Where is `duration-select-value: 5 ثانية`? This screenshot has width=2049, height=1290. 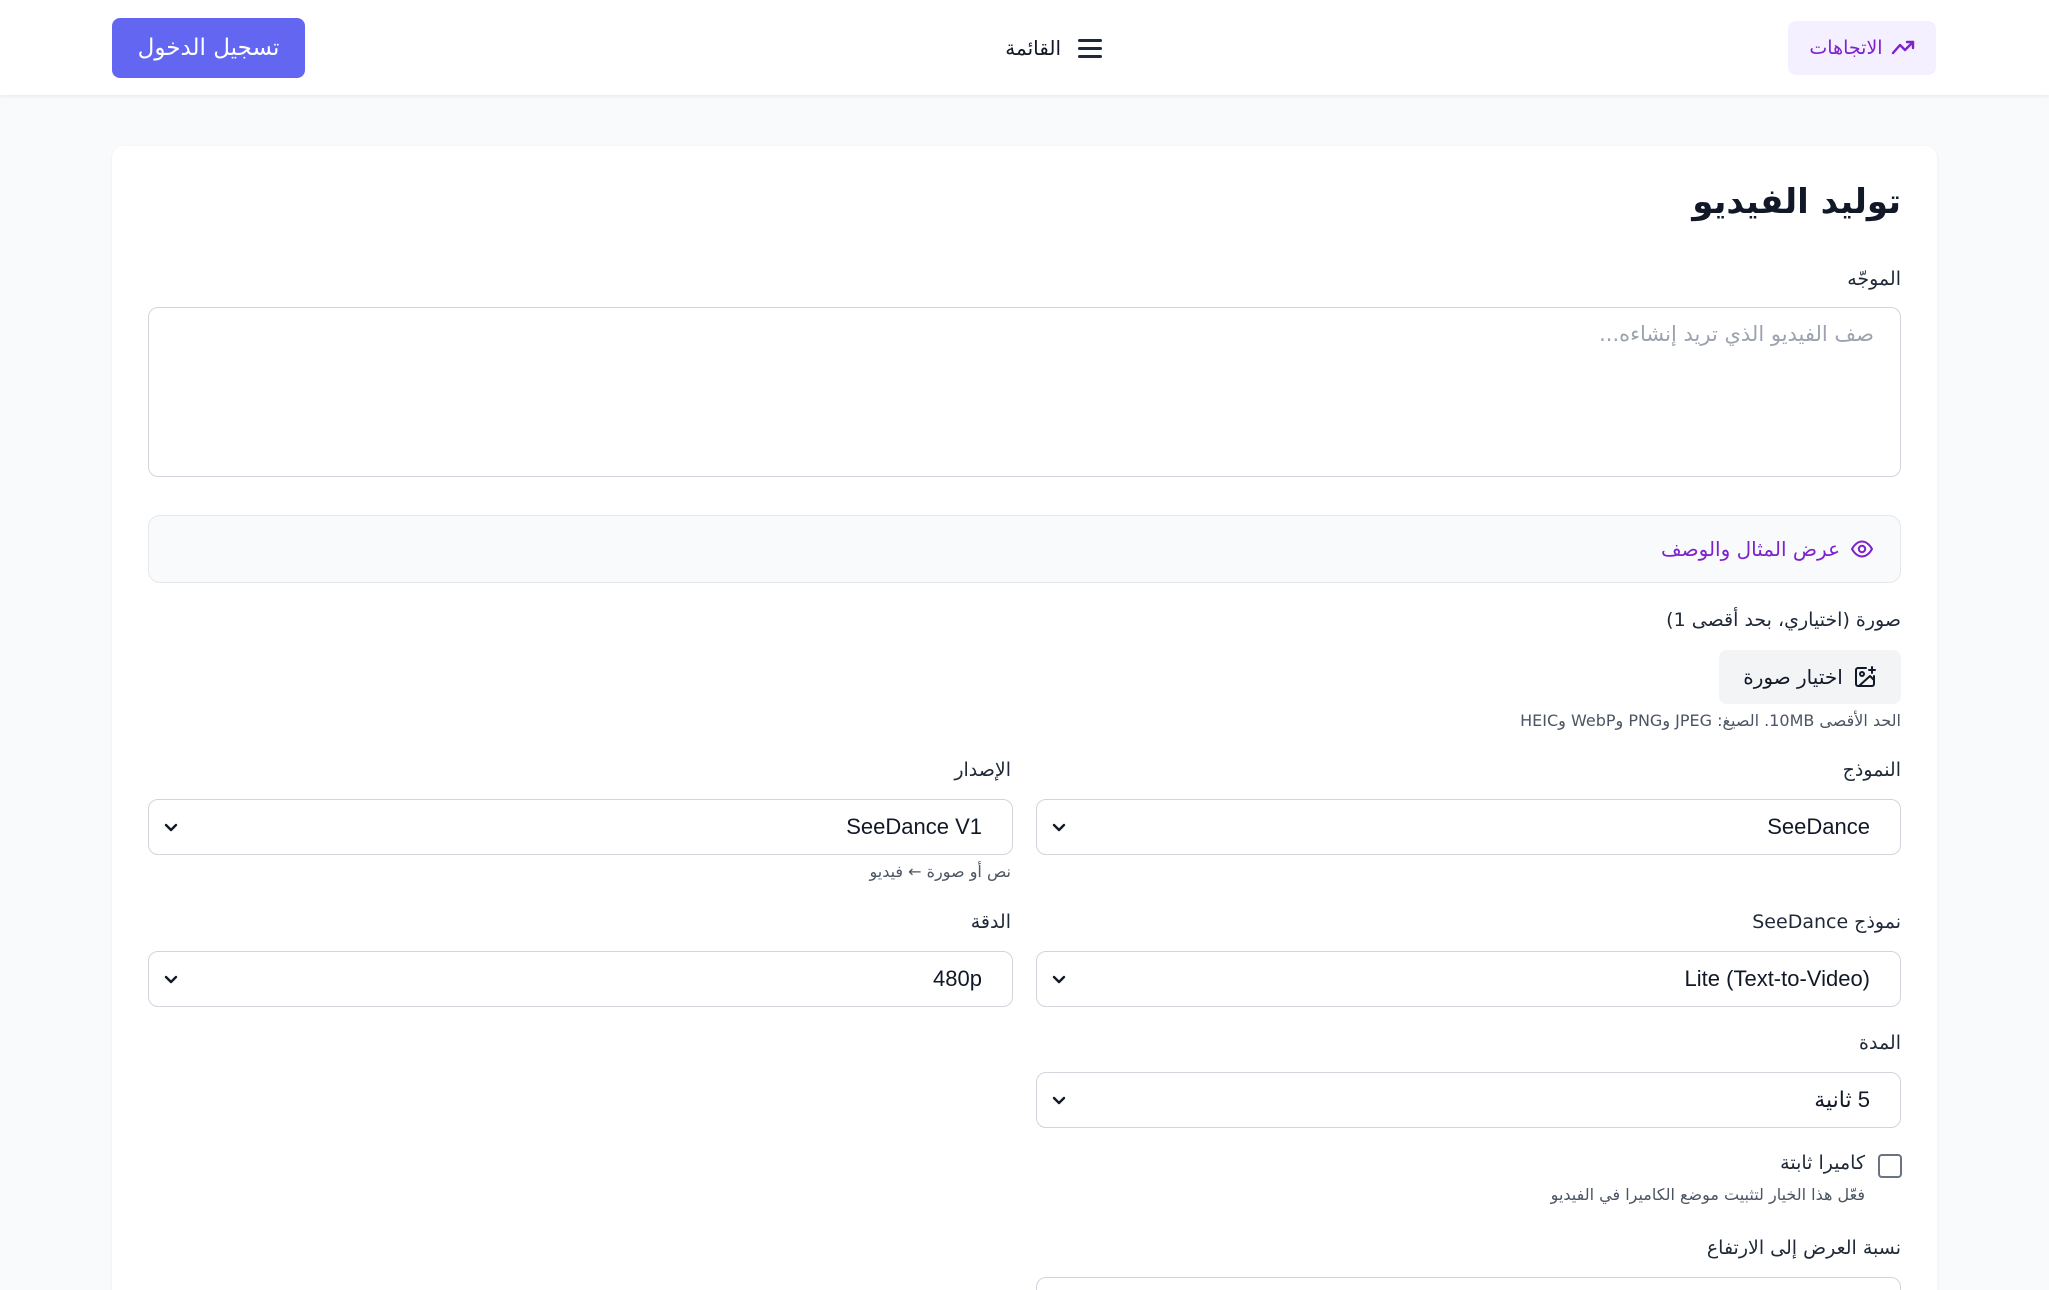
duration-select-value: 5 ثانية is located at coordinates (1842, 1099).